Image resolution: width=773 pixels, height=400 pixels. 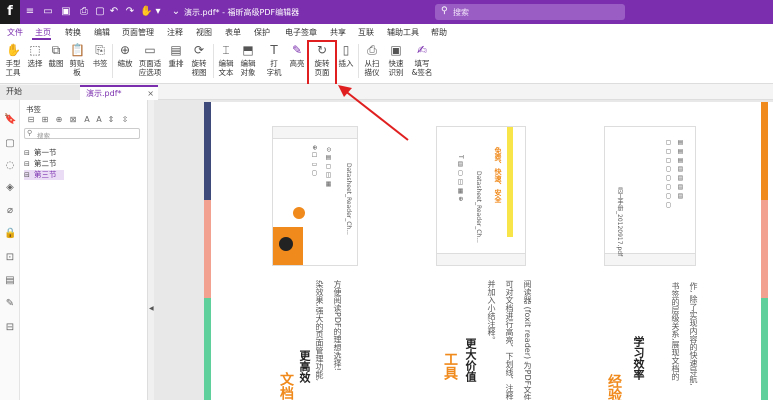 What do you see at coordinates (176, 12) in the screenshot?
I see `dropdown-icon: ⌄` at bounding box center [176, 12].